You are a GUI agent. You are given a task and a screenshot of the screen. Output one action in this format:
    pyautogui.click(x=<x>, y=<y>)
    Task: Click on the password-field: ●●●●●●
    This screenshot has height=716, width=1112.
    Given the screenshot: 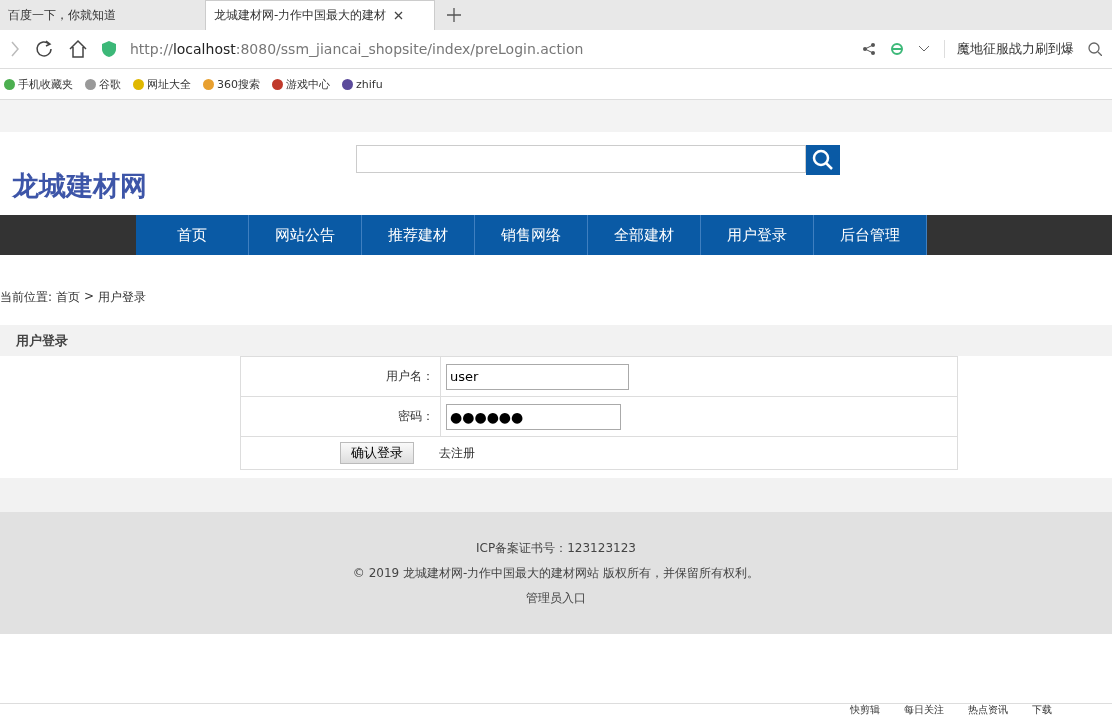 What is the action you would take?
    pyautogui.click(x=533, y=416)
    